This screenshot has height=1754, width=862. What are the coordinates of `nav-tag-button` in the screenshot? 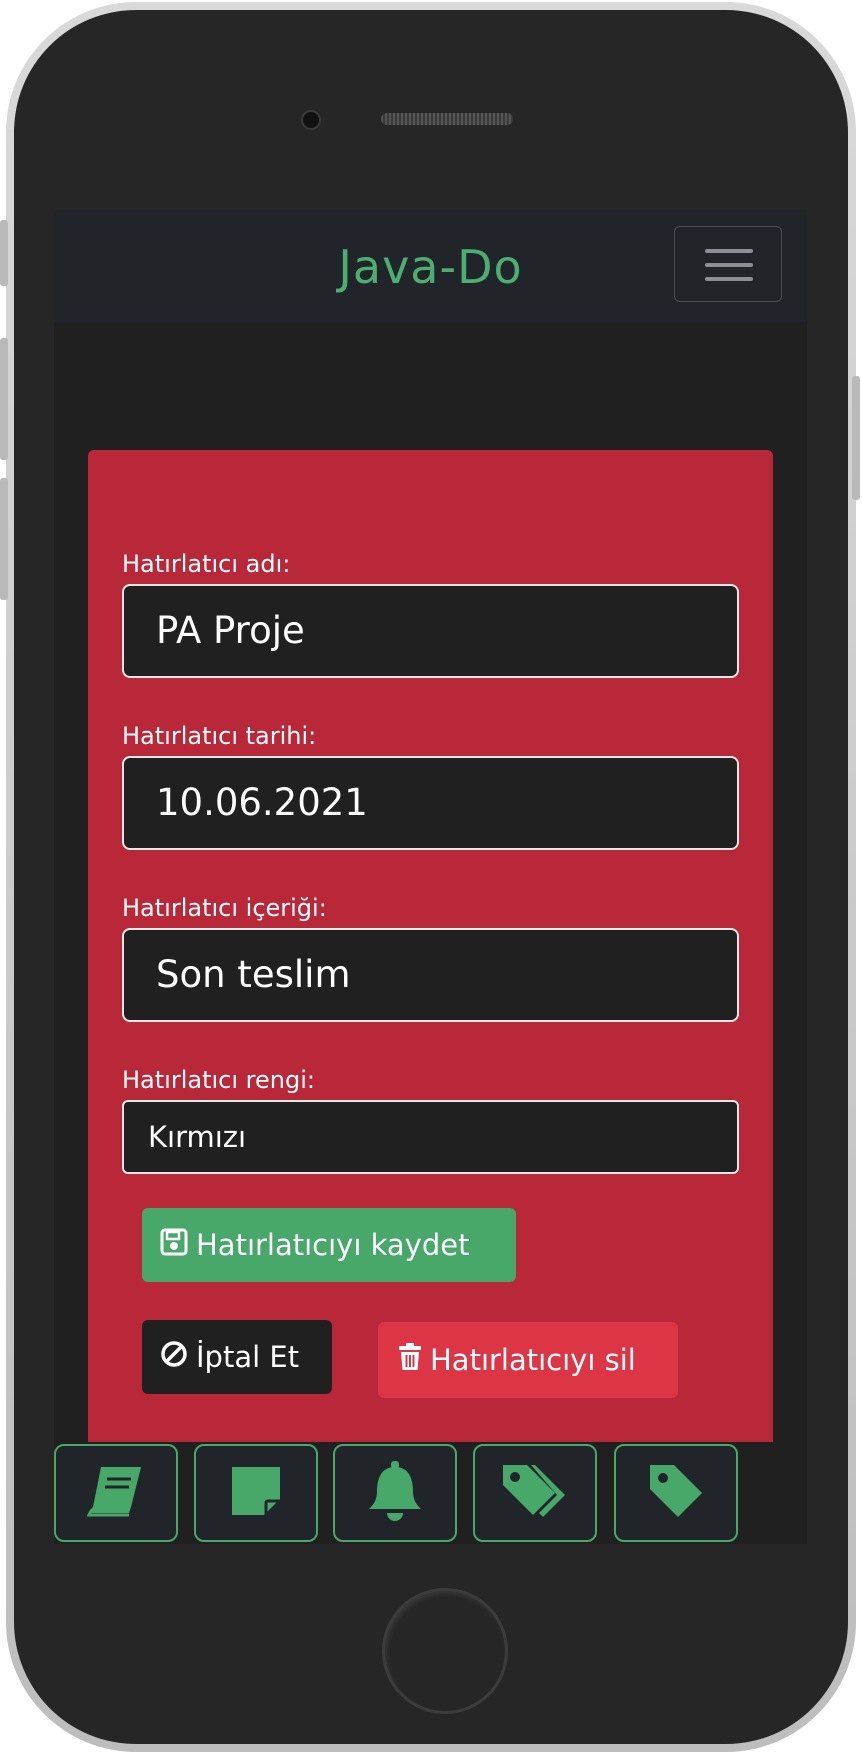 It's located at (676, 1493).